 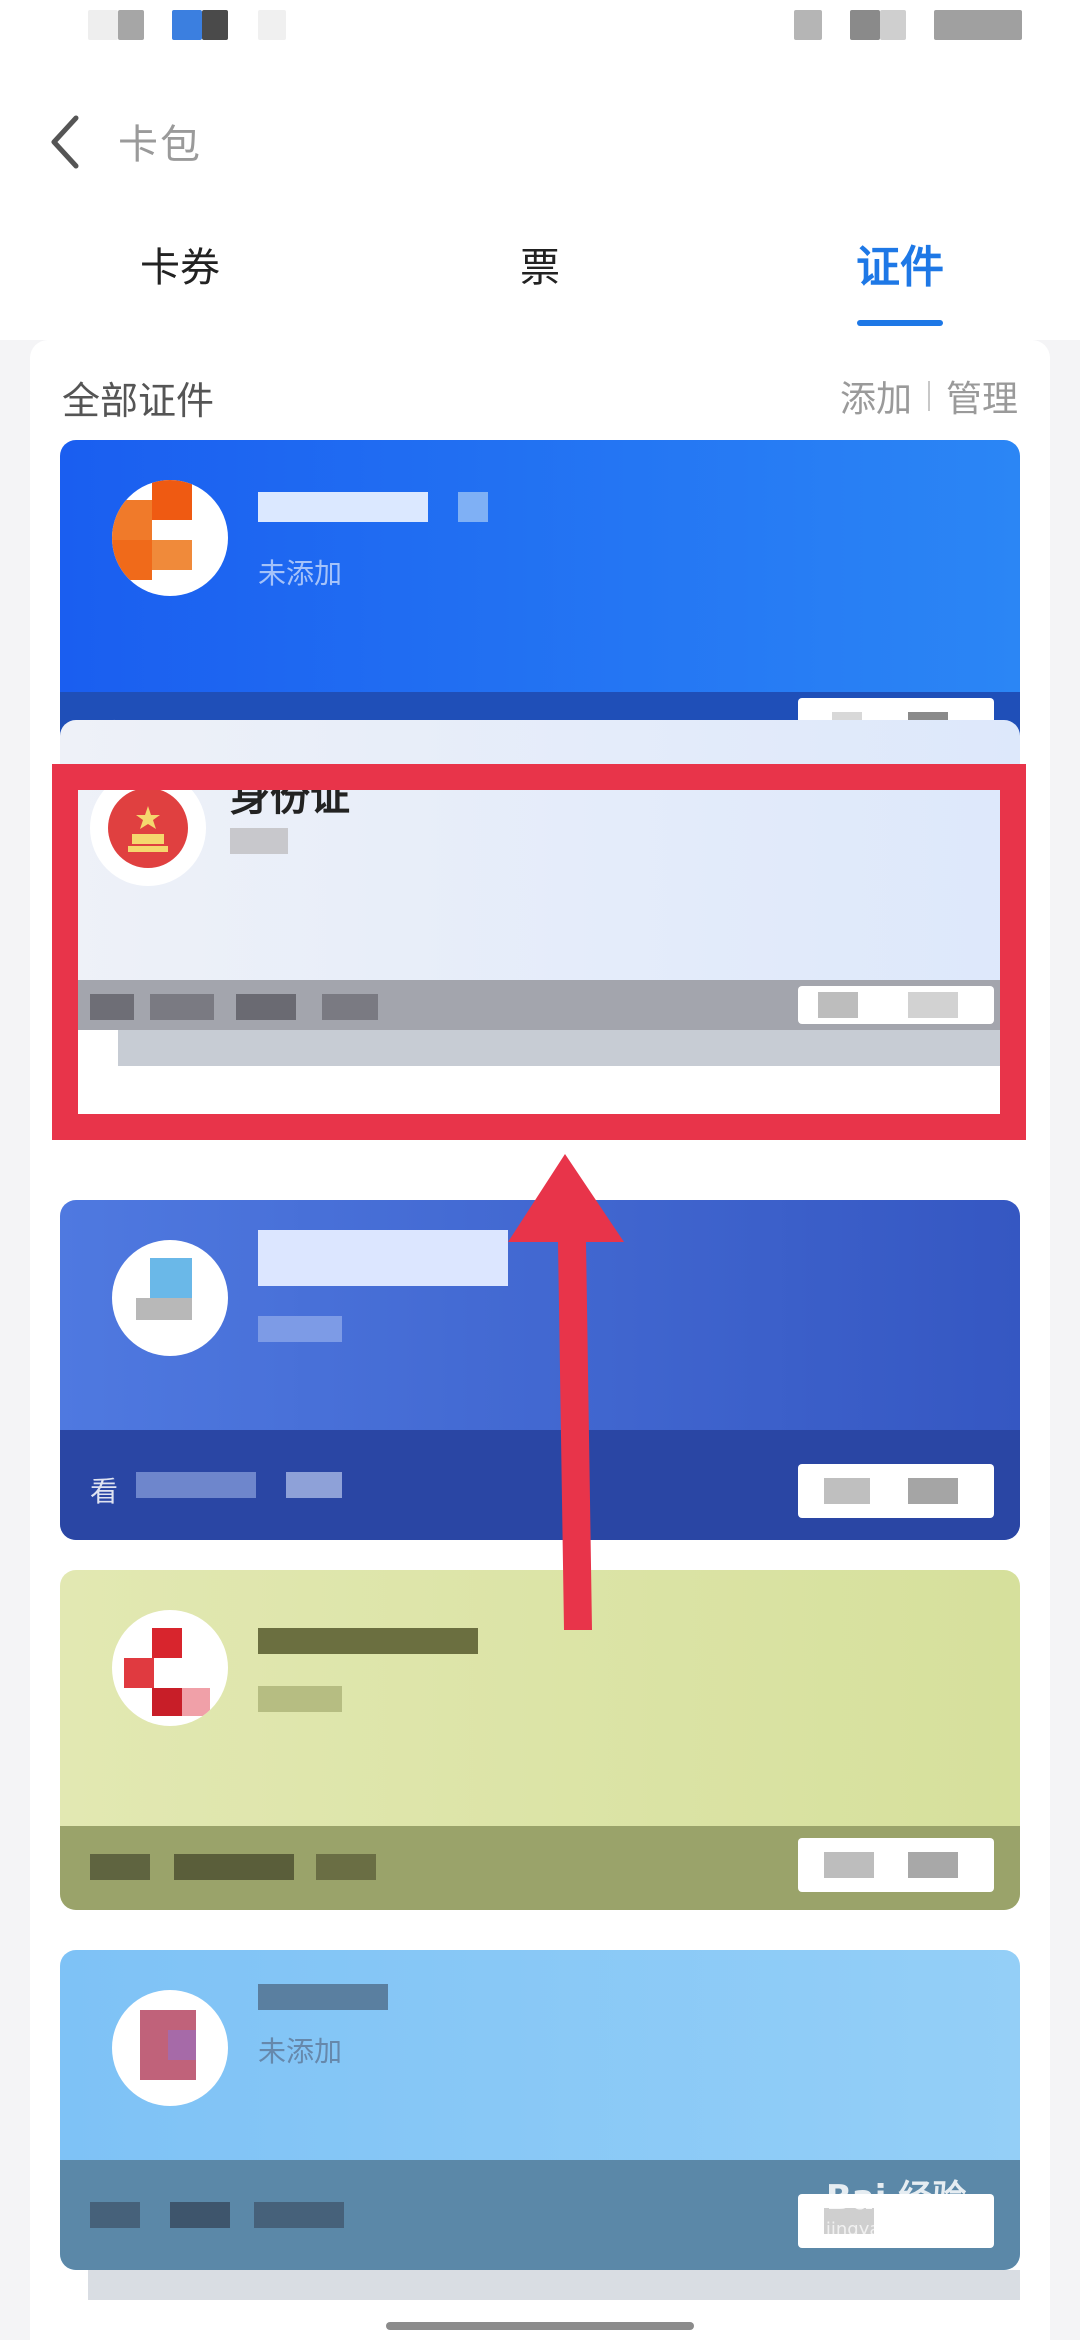 What do you see at coordinates (539, 952) in the screenshot?
I see `highlight-box` at bounding box center [539, 952].